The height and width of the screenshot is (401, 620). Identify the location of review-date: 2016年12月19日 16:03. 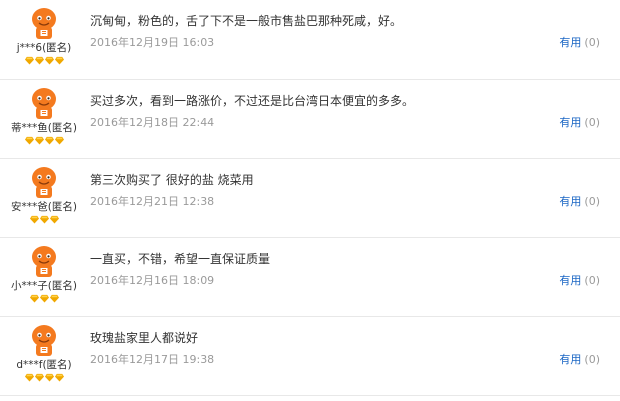
(152, 42).